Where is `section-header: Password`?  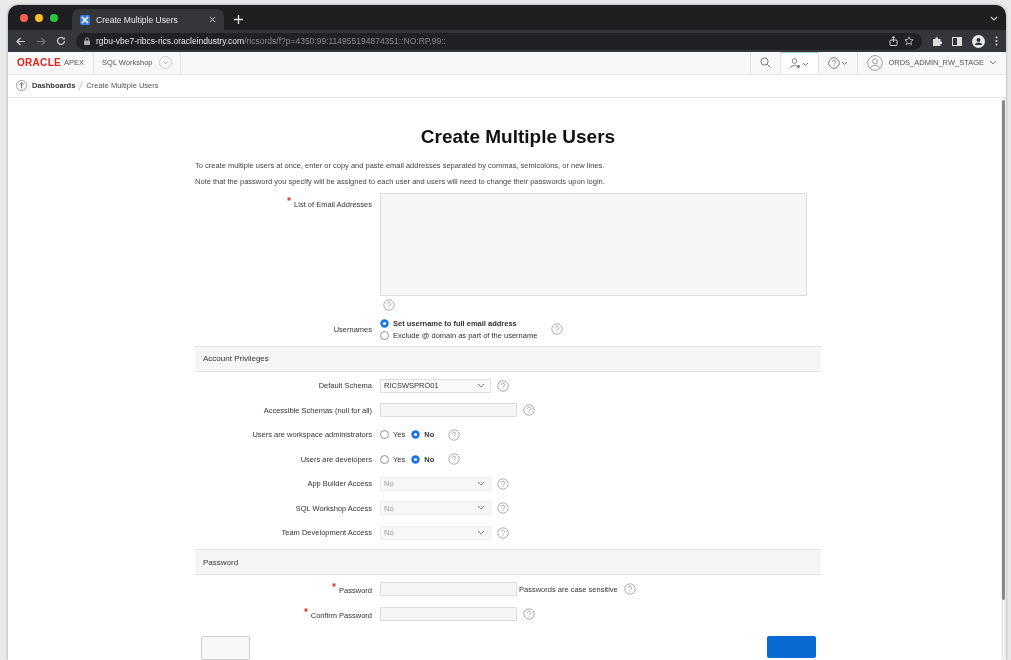 section-header: Password is located at coordinates (508, 562).